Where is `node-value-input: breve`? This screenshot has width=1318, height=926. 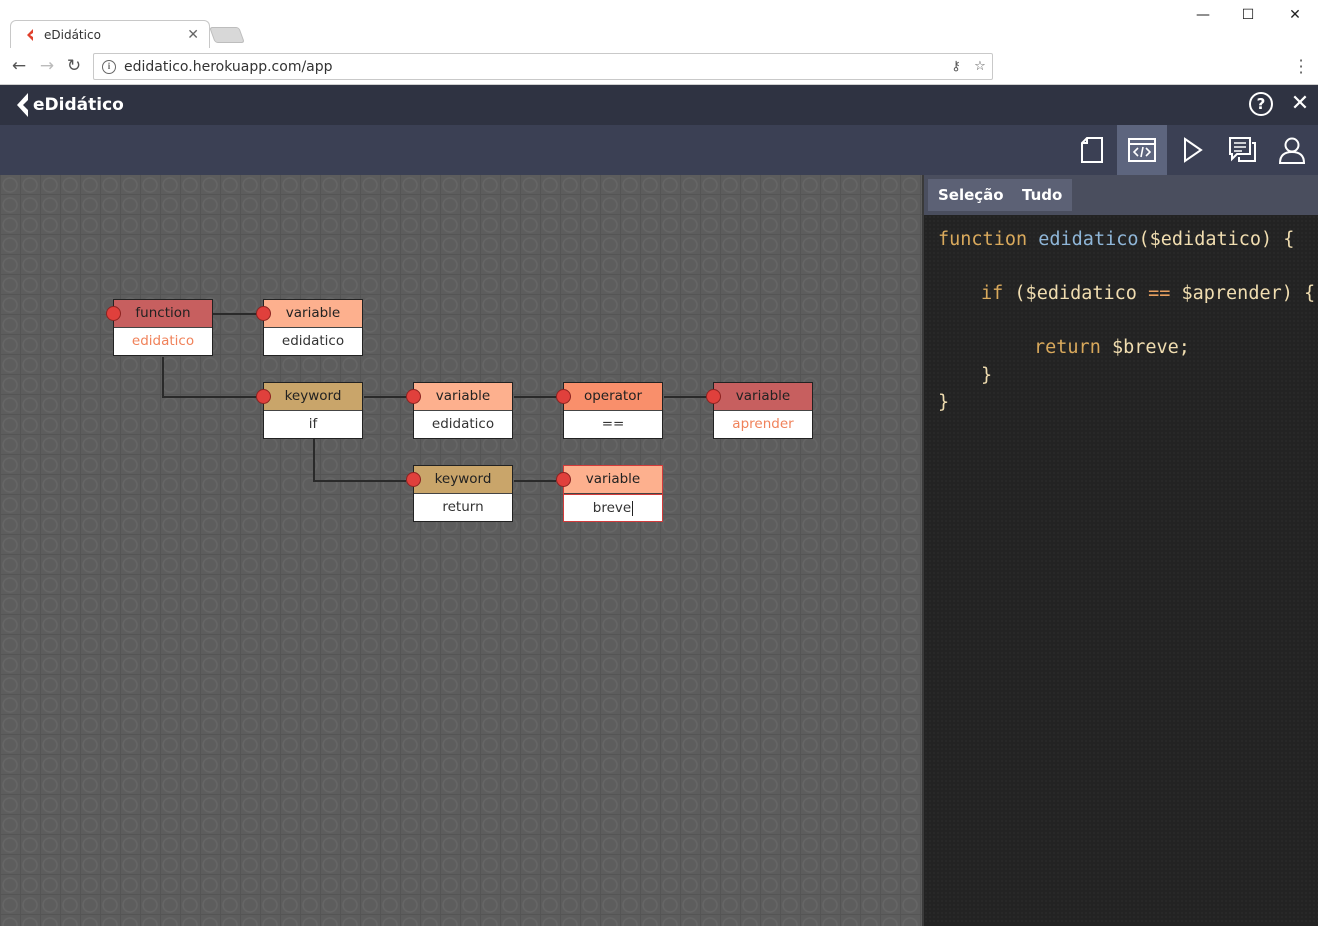 node-value-input: breve is located at coordinates (613, 507).